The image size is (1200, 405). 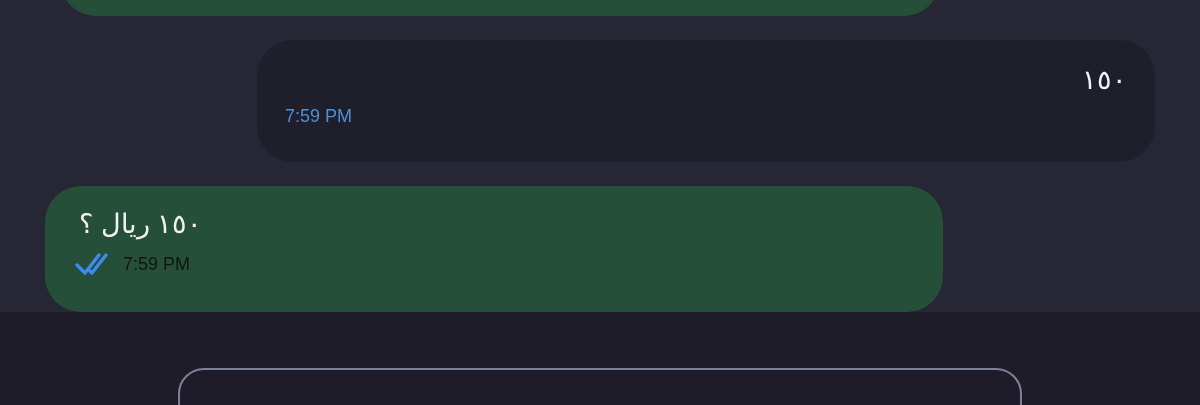 What do you see at coordinates (140, 224) in the screenshot?
I see `message-text: ١٥٠ ريال ؟` at bounding box center [140, 224].